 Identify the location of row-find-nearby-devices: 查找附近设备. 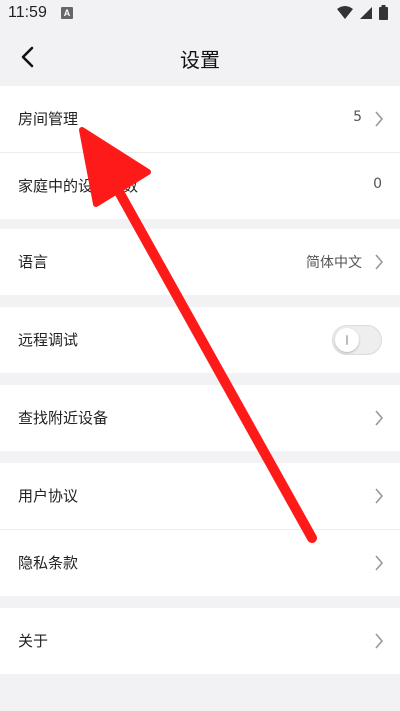
(200, 418).